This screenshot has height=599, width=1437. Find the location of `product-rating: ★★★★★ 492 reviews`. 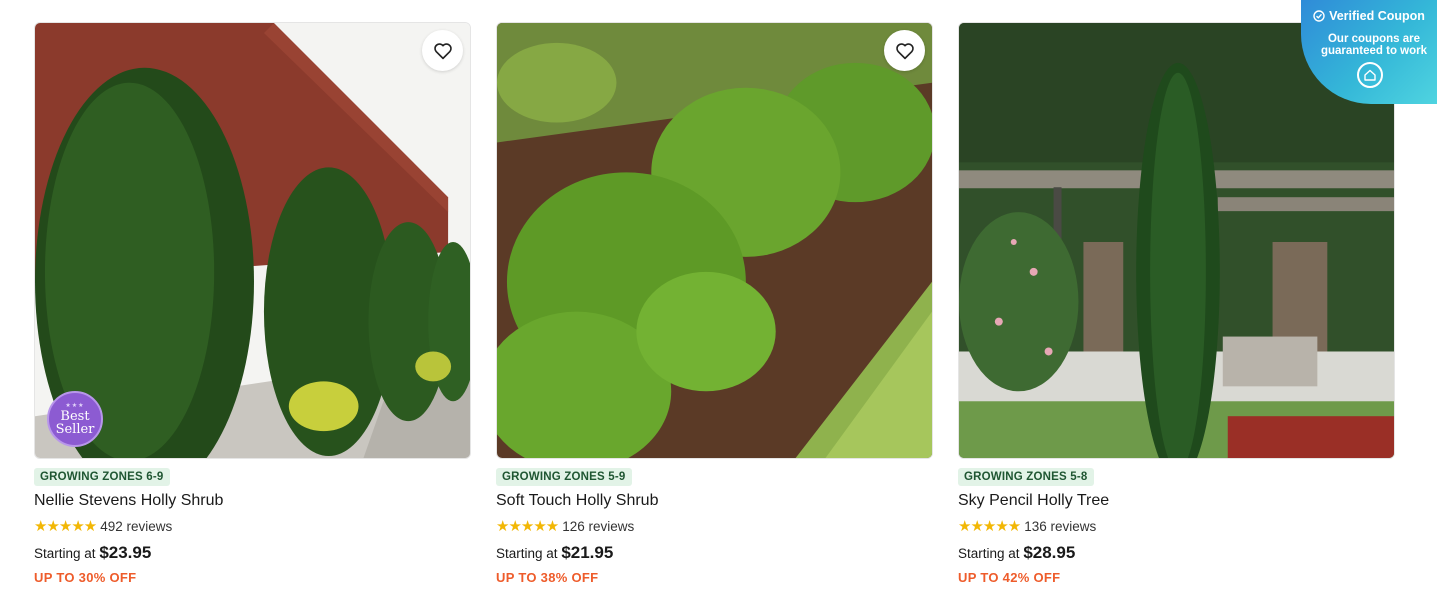

product-rating: ★★★★★ 492 reviews is located at coordinates (252, 526).